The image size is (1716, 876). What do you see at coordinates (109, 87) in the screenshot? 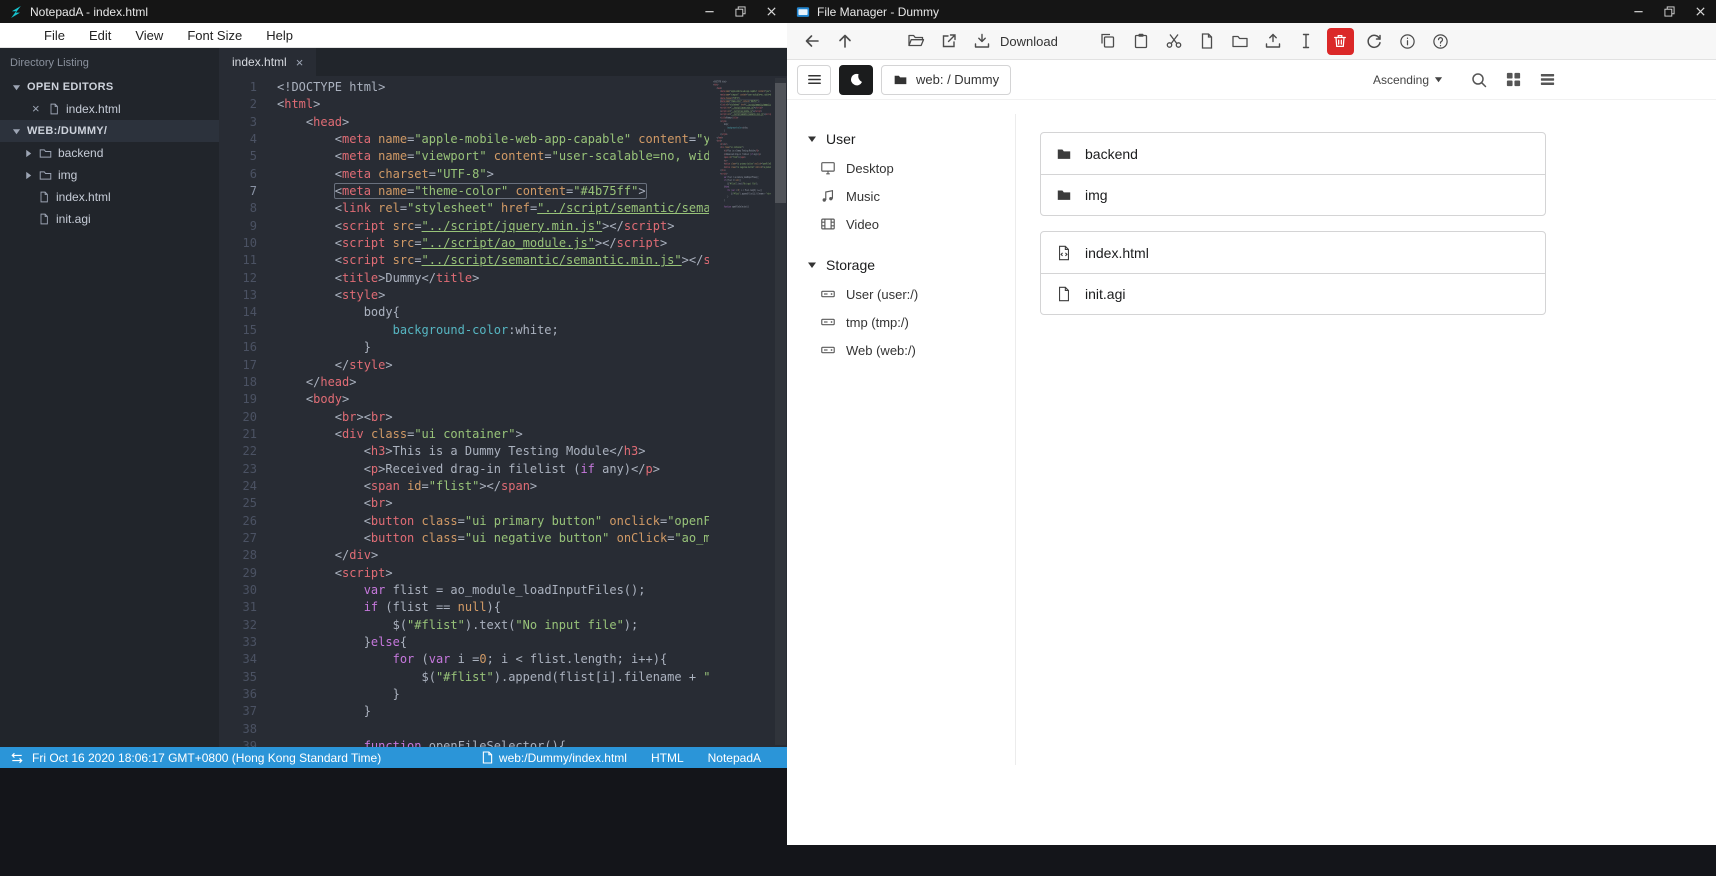
I see `open-editors-section: OPEN EDITORS` at bounding box center [109, 87].